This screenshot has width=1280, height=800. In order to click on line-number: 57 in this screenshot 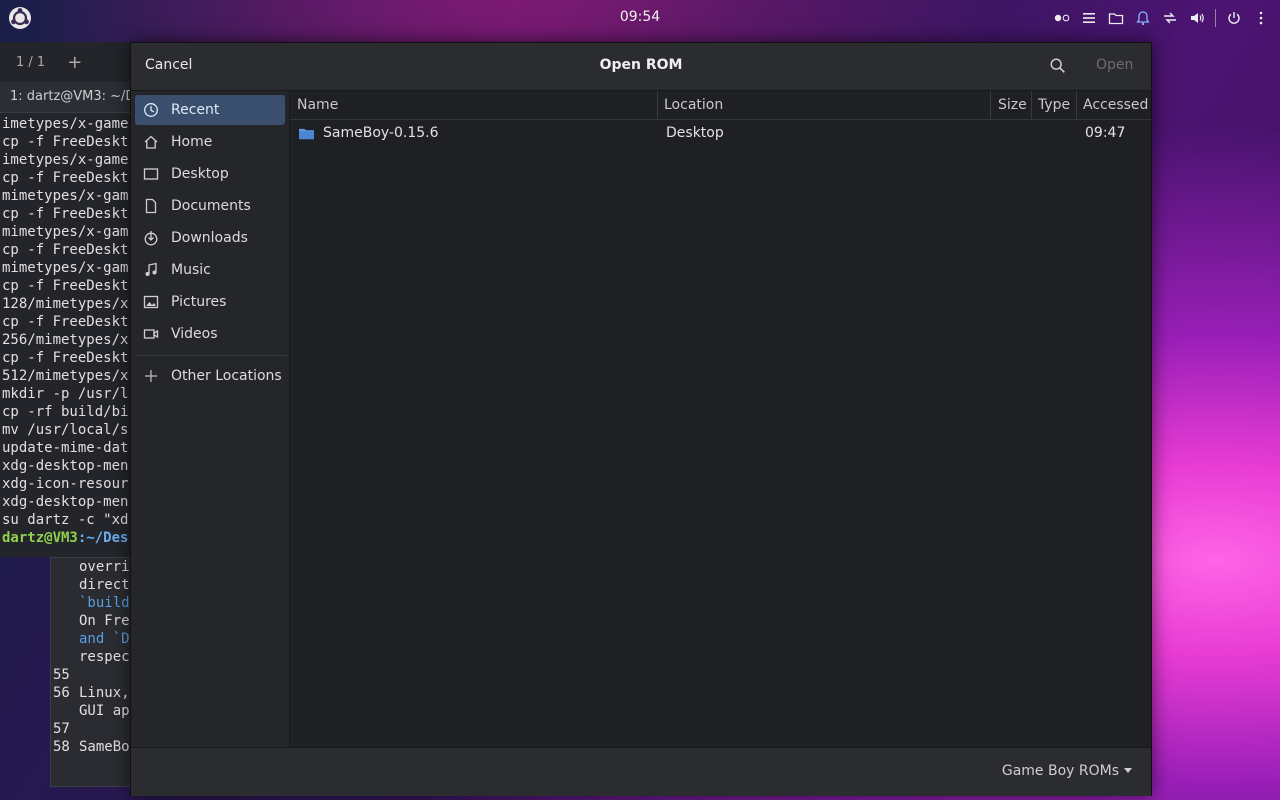, I will do `click(61, 729)`.